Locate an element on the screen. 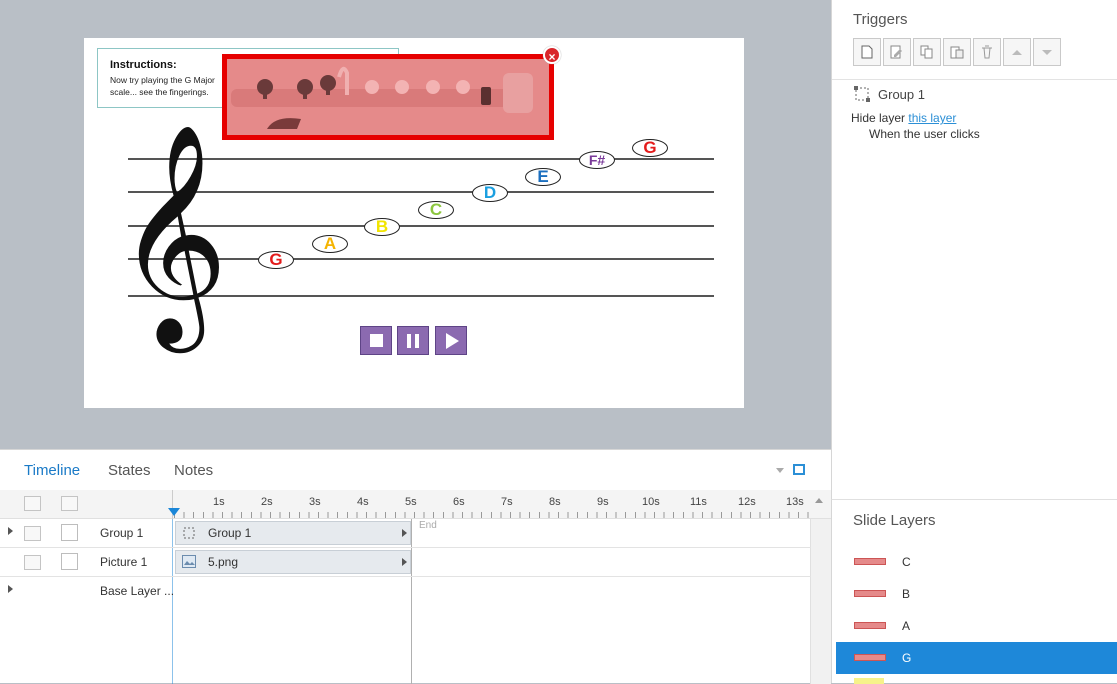 The image size is (1117, 684). dropdown-arrow-icon is located at coordinates (780, 470).